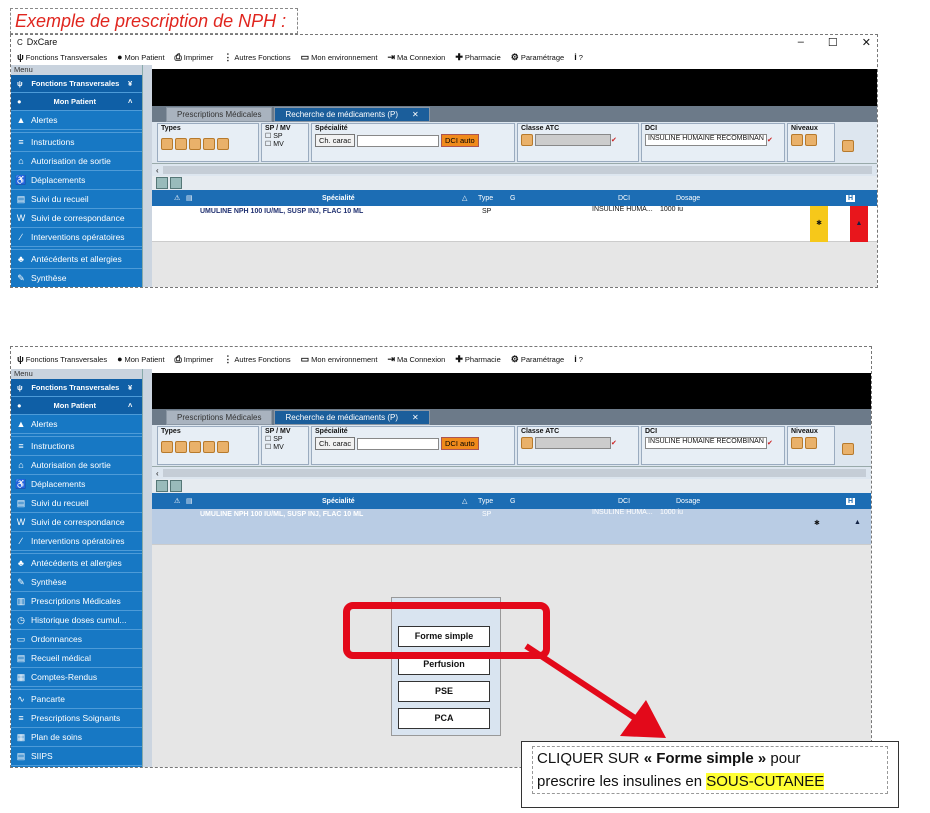 This screenshot has height=813, width=930. I want to click on filters-hscroll: ‹›, so click(514, 170).